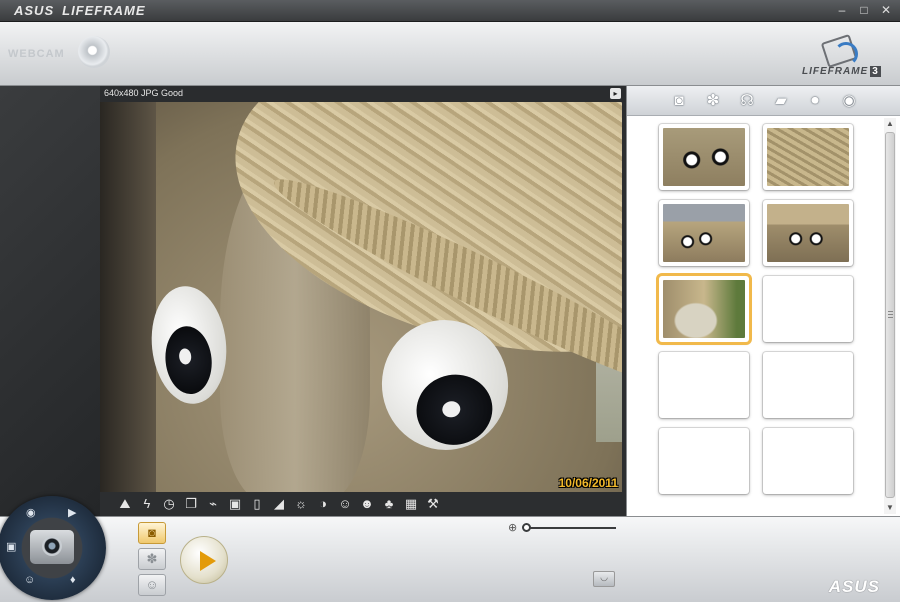 This screenshot has height=602, width=900. What do you see at coordinates (104, 10) in the screenshot?
I see `app-title: LIFEFRAME` at bounding box center [104, 10].